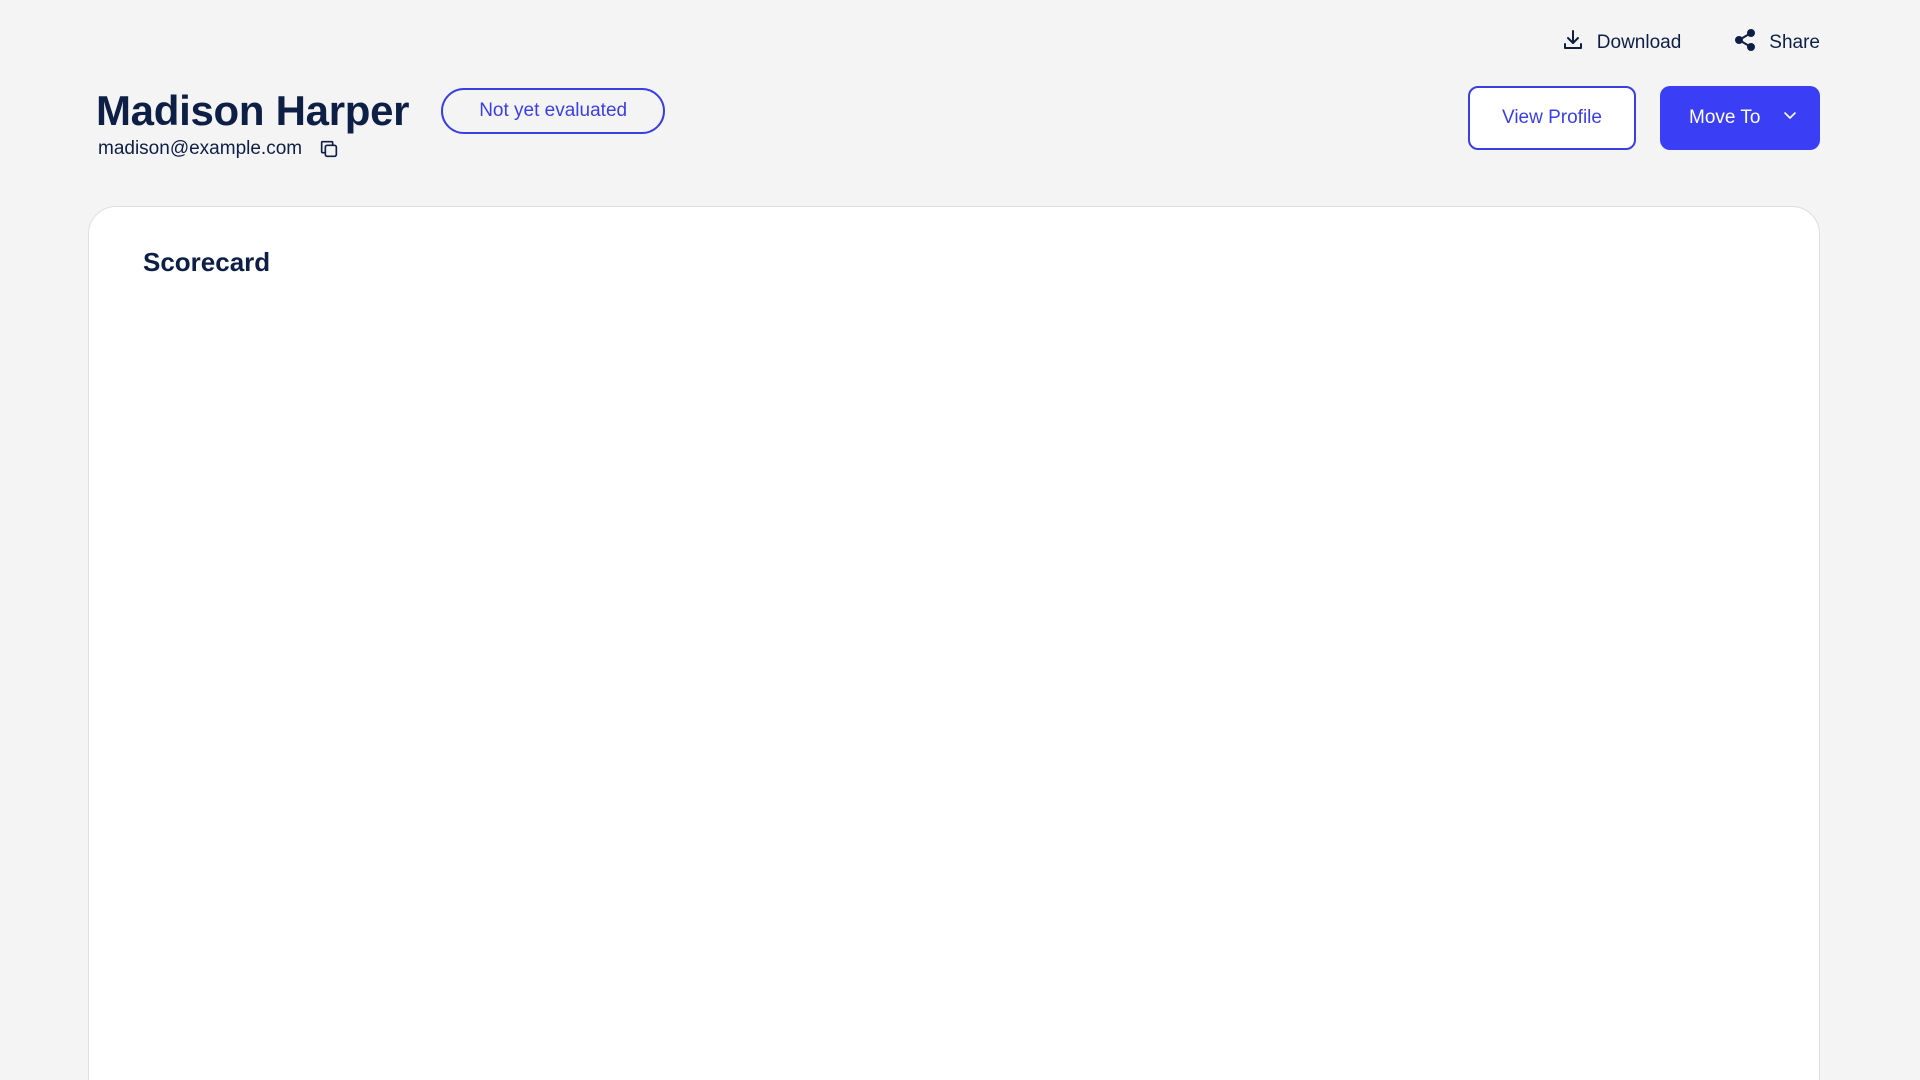 The width and height of the screenshot is (1920, 1080). What do you see at coordinates (1644, 118) in the screenshot?
I see `header-buttons: View Profile Move To` at bounding box center [1644, 118].